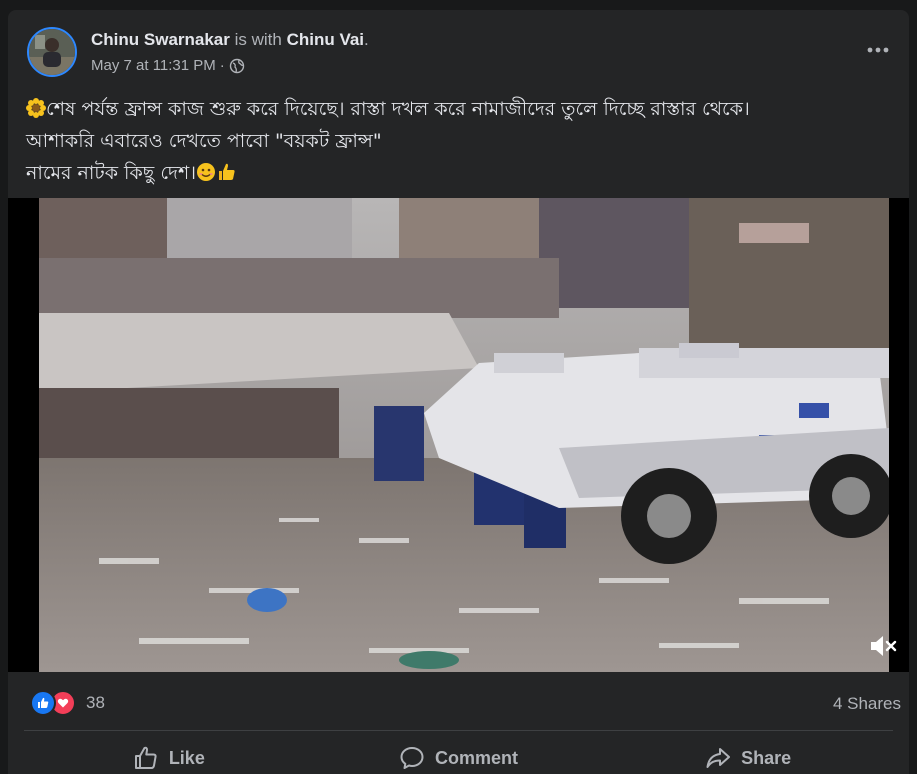  Describe the element at coordinates (206, 172) in the screenshot. I see `smile-emoji` at that location.